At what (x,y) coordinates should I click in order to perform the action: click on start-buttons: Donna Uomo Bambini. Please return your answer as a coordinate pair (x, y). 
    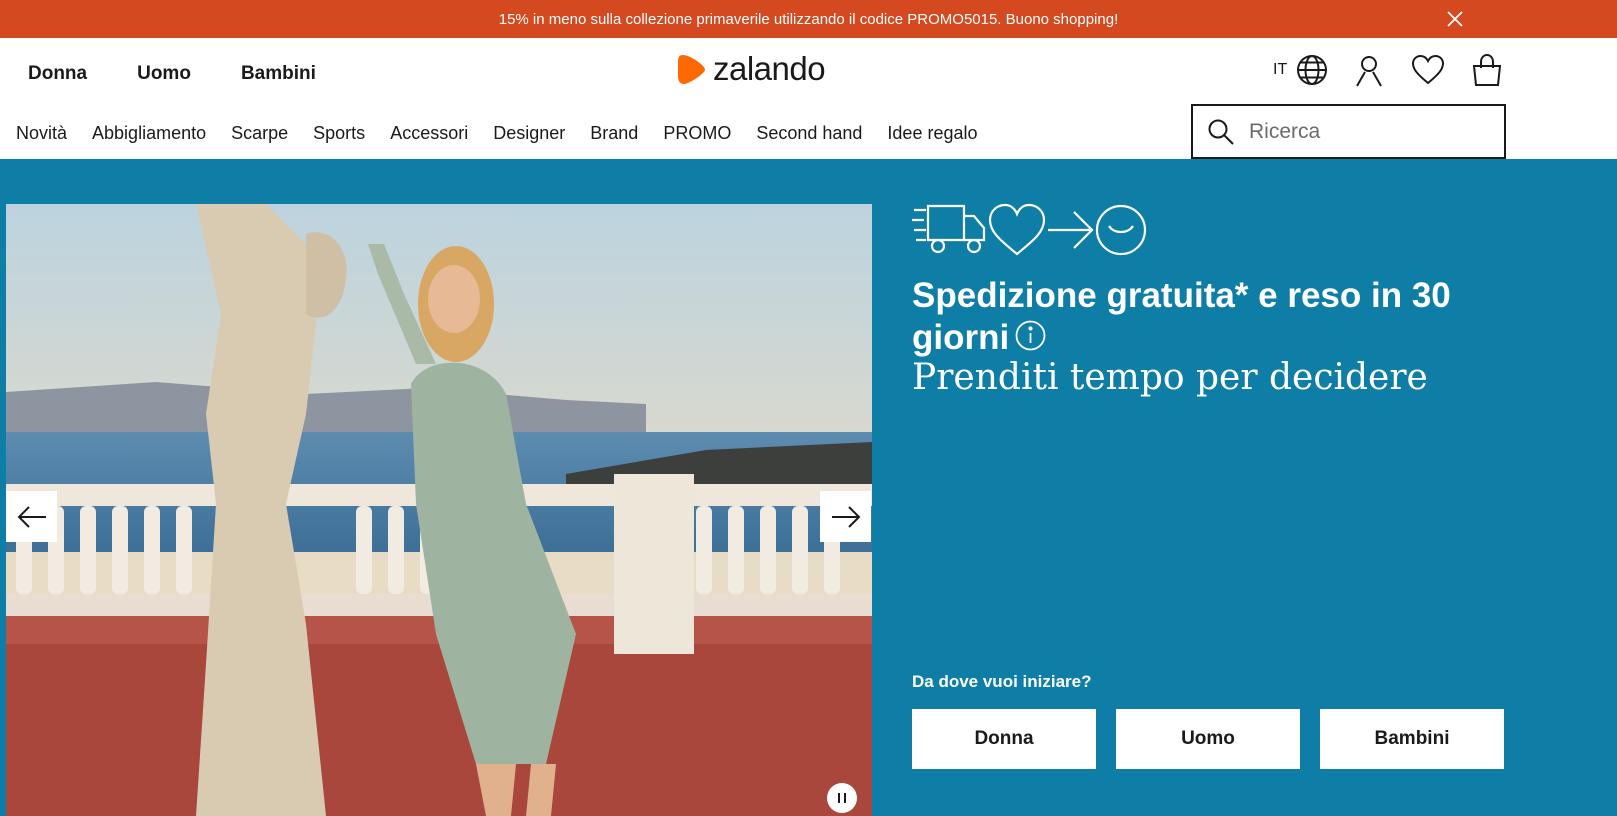
    Looking at the image, I should click on (1218, 739).